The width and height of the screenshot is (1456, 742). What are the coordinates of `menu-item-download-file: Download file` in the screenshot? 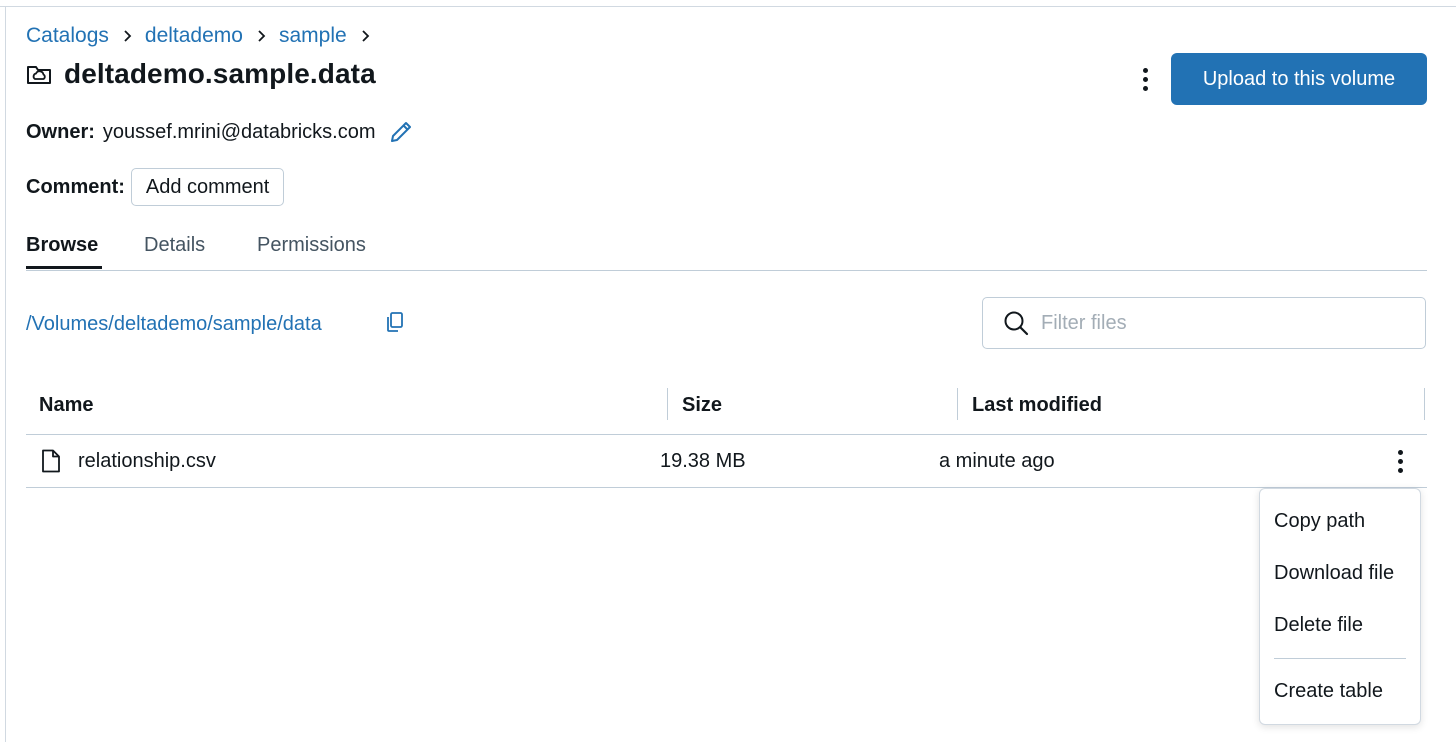 It's located at (1334, 573).